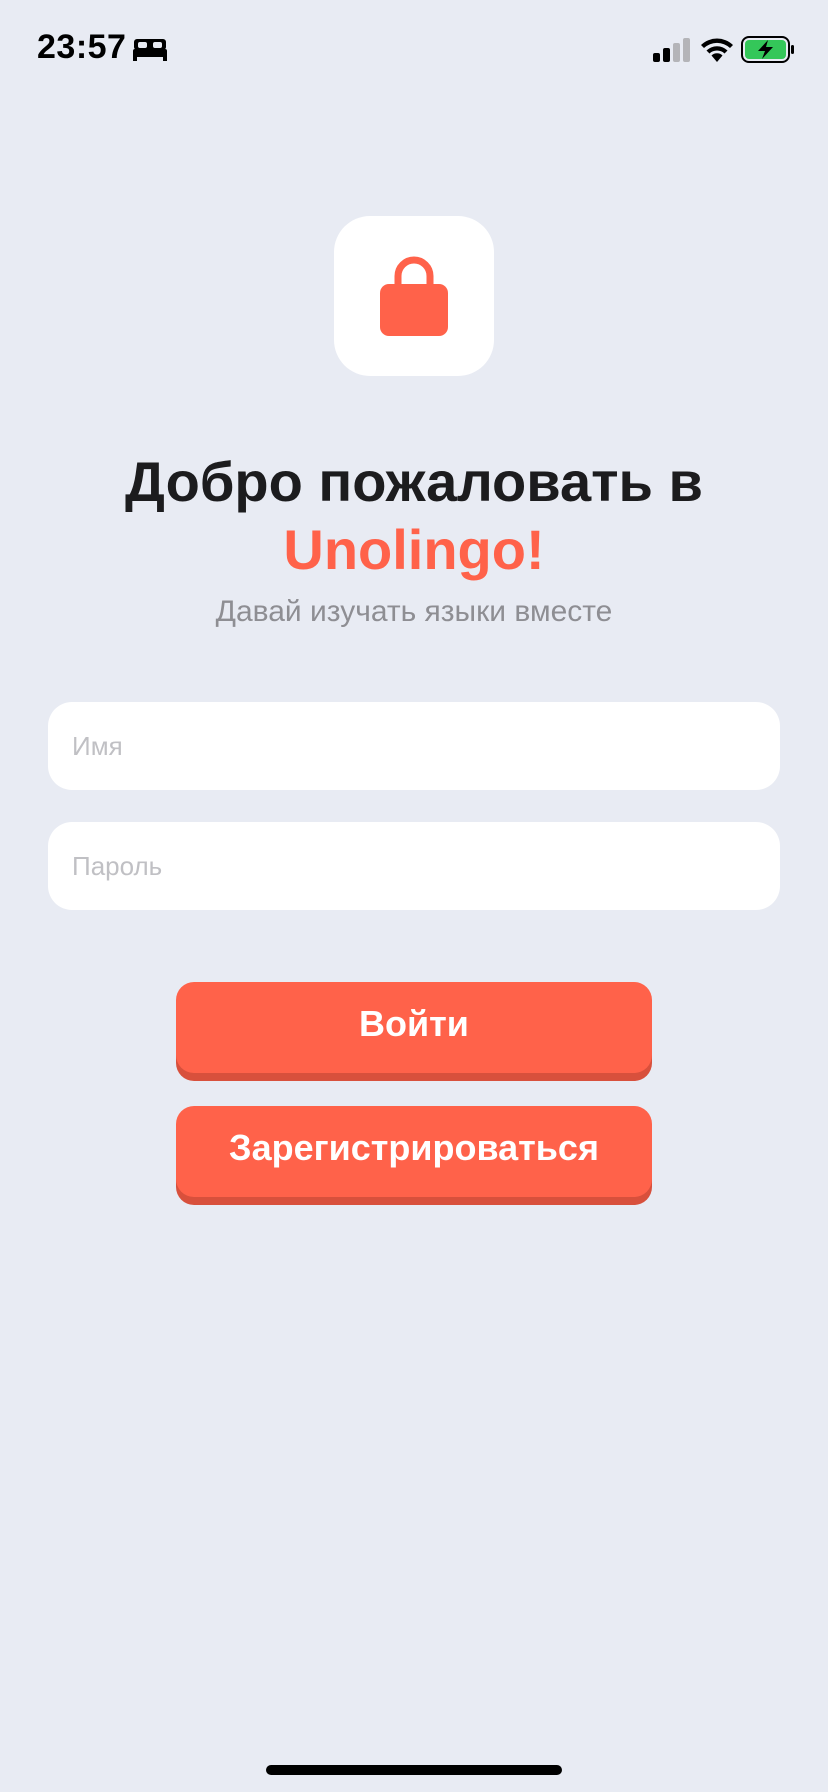 This screenshot has height=1792, width=828. Describe the element at coordinates (414, 481) in the screenshot. I see `welcome-title: Добро пожаловать в` at that location.